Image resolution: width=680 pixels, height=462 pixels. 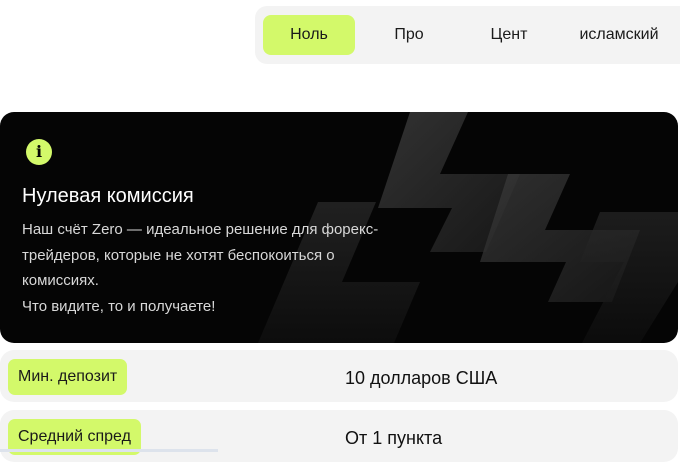 What do you see at coordinates (68, 377) in the screenshot?
I see `spec-label: Мин. депозит` at bounding box center [68, 377].